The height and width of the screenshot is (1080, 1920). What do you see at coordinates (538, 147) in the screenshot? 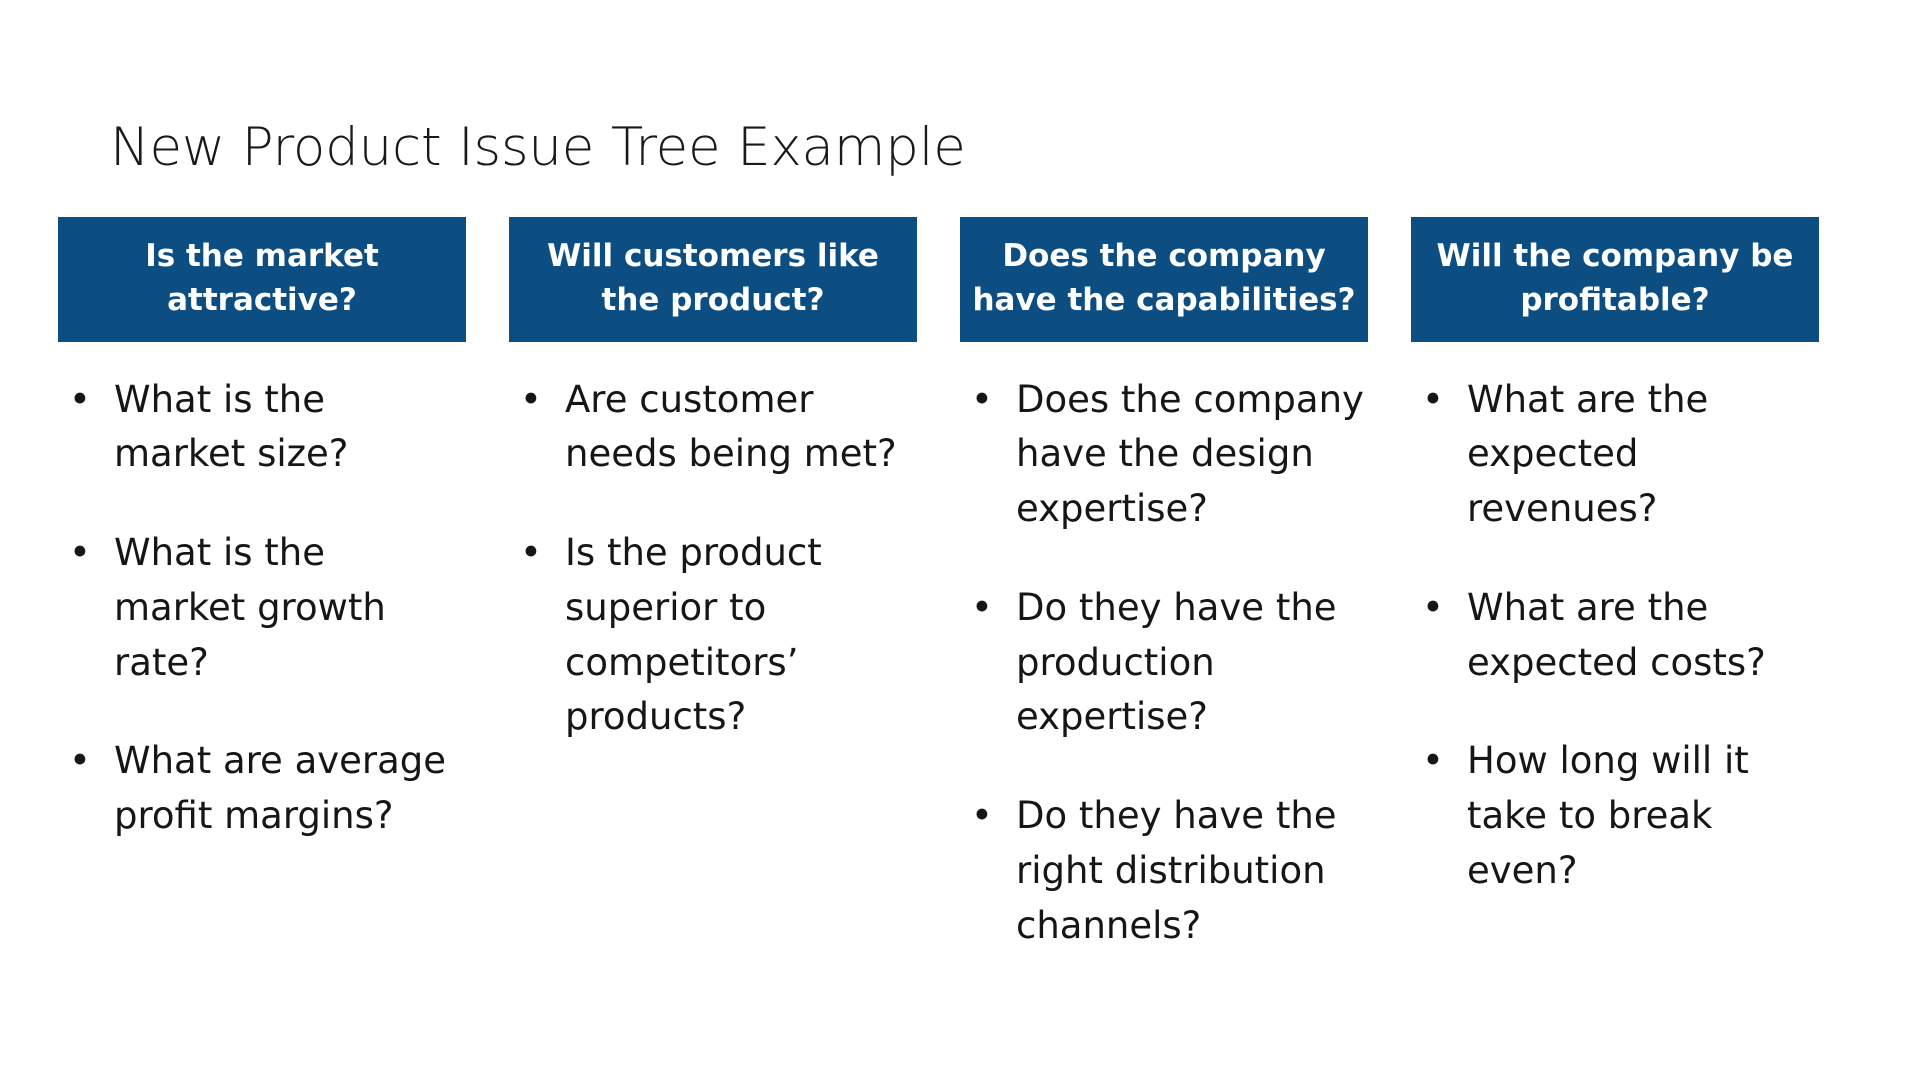
I see `page-title: New Product Issue Tree Example` at bounding box center [538, 147].